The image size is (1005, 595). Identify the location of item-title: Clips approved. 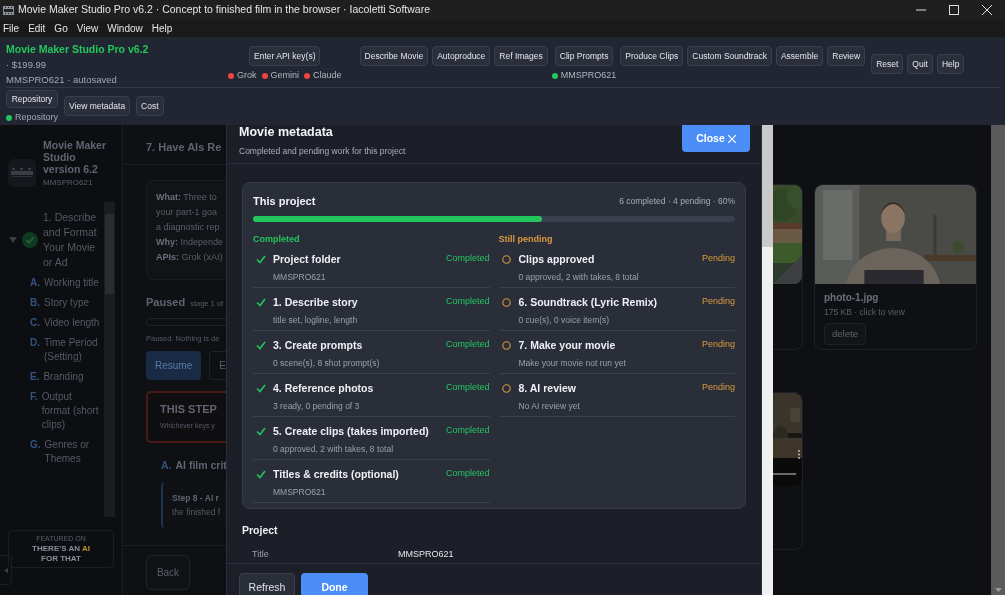
(557, 259).